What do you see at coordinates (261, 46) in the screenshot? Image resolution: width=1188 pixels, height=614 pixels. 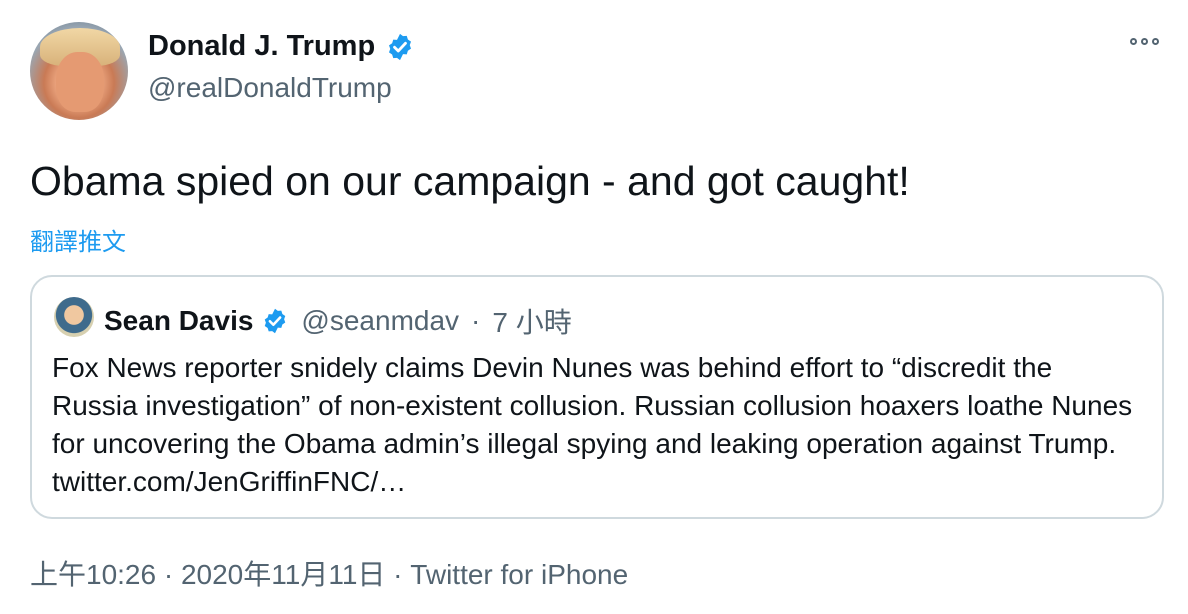 I see `author-name: Donald J. Trump` at bounding box center [261, 46].